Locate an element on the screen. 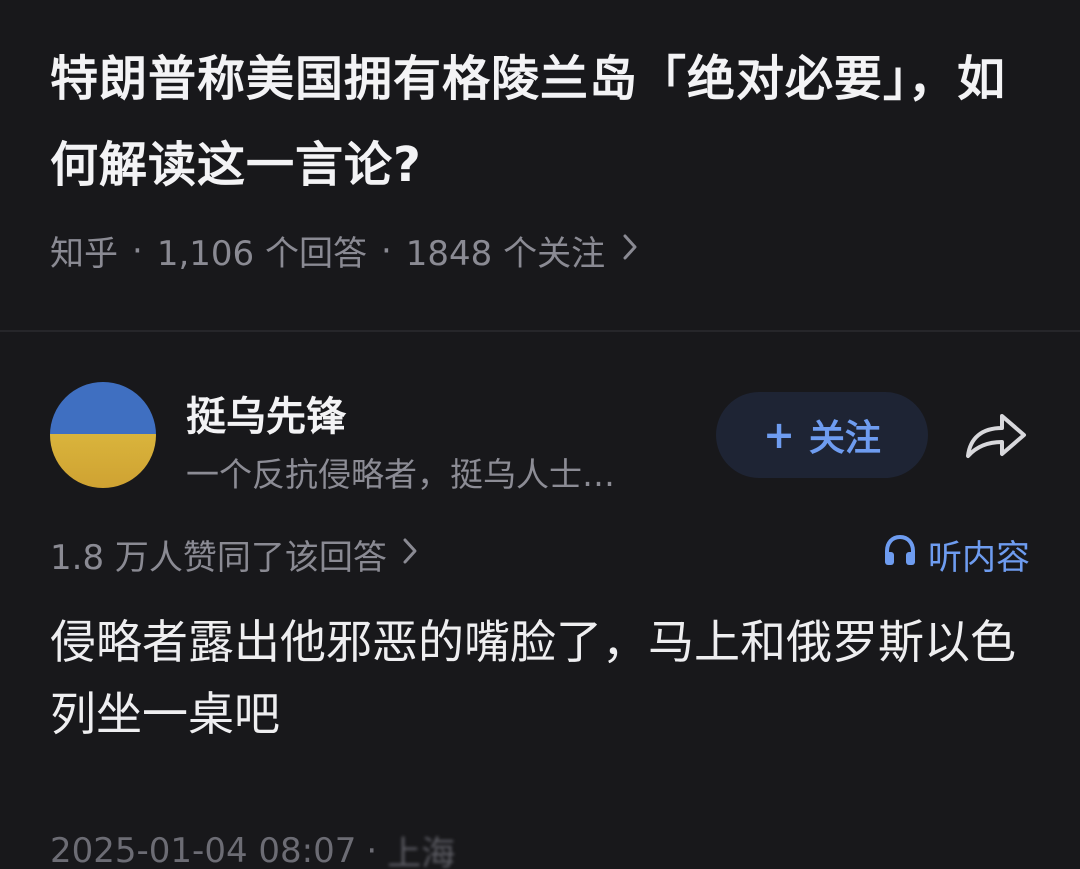  share-icon is located at coordinates (996, 434).